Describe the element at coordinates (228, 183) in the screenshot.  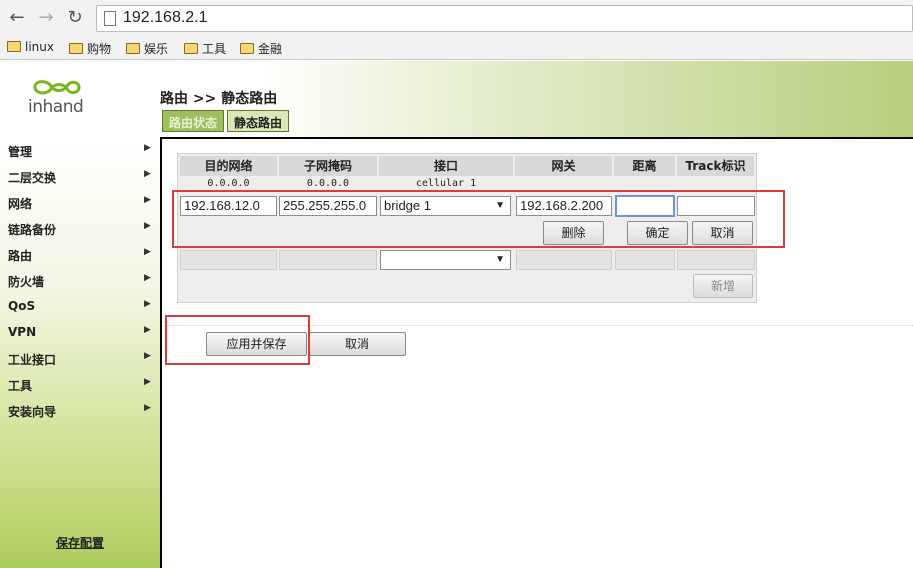
I see `row-dest: 0.0.0.0` at that location.